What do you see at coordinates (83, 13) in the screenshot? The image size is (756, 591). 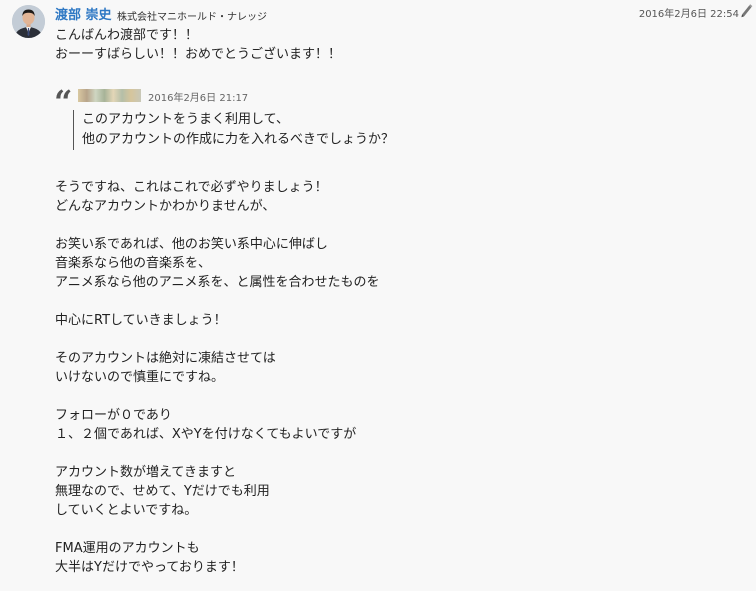 I see `author-name: 渡部 崇史` at bounding box center [83, 13].